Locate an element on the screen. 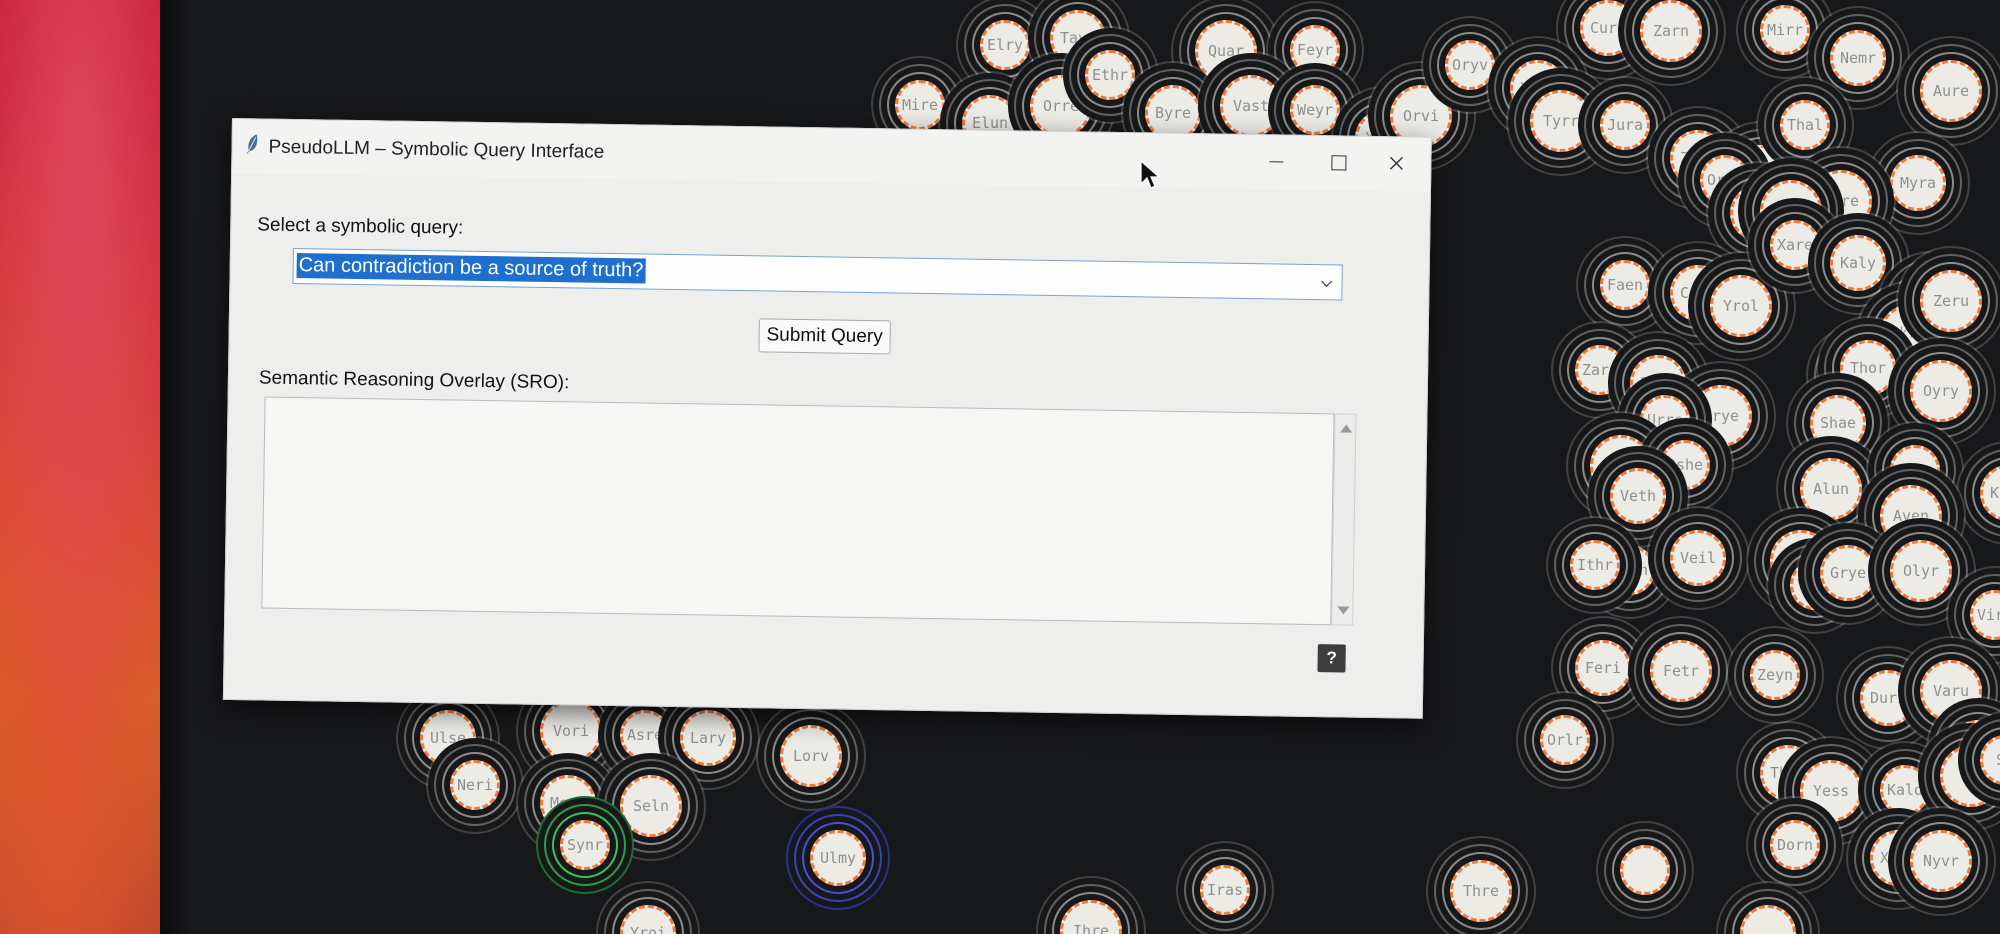 This screenshot has width=2000, height=934. graph-node: Quar is located at coordinates (1226, 51).